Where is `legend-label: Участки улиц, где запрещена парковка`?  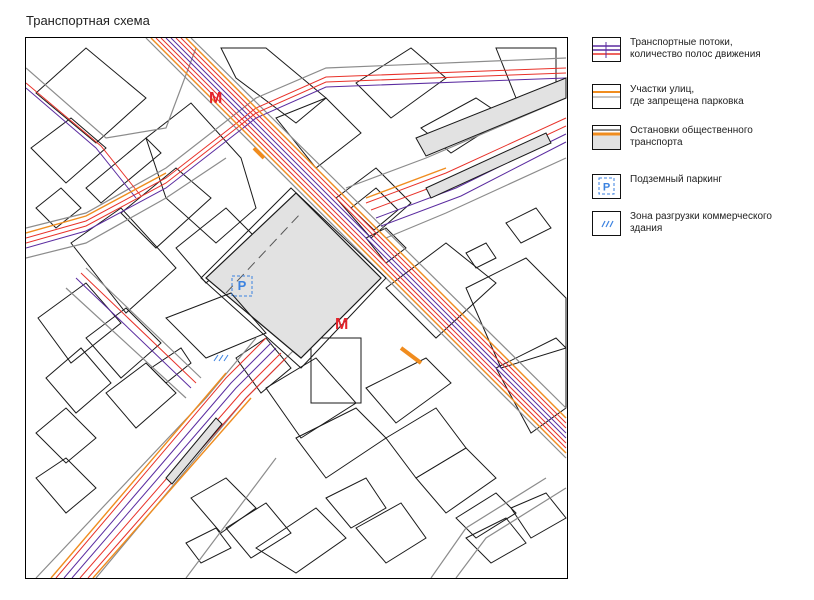 legend-label: Участки улиц, где запрещена парковка is located at coordinates (687, 95).